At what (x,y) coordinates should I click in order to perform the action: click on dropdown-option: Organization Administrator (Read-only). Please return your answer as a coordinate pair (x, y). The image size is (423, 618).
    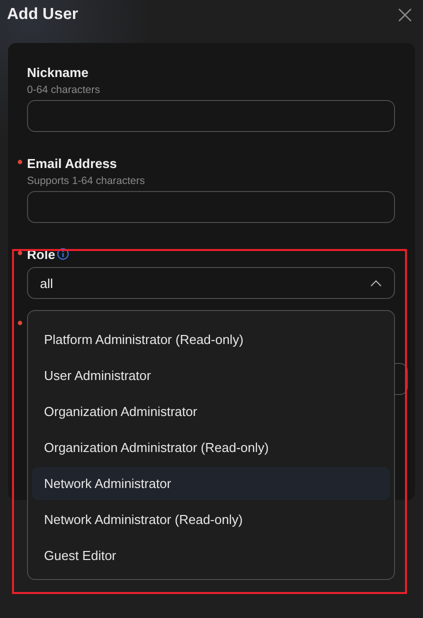
    Looking at the image, I should click on (211, 447).